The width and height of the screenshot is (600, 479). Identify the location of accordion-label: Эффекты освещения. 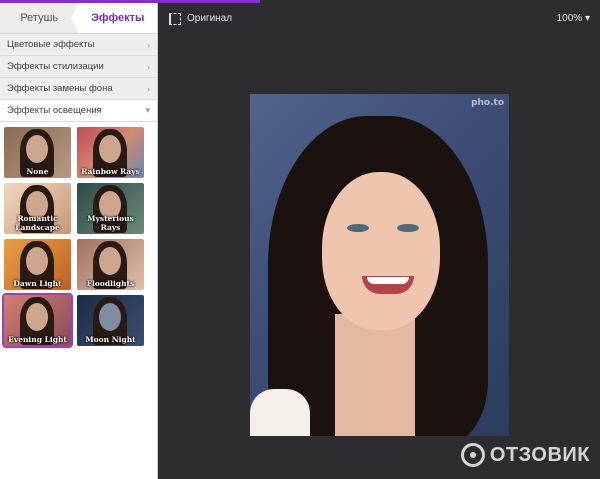
(54, 110).